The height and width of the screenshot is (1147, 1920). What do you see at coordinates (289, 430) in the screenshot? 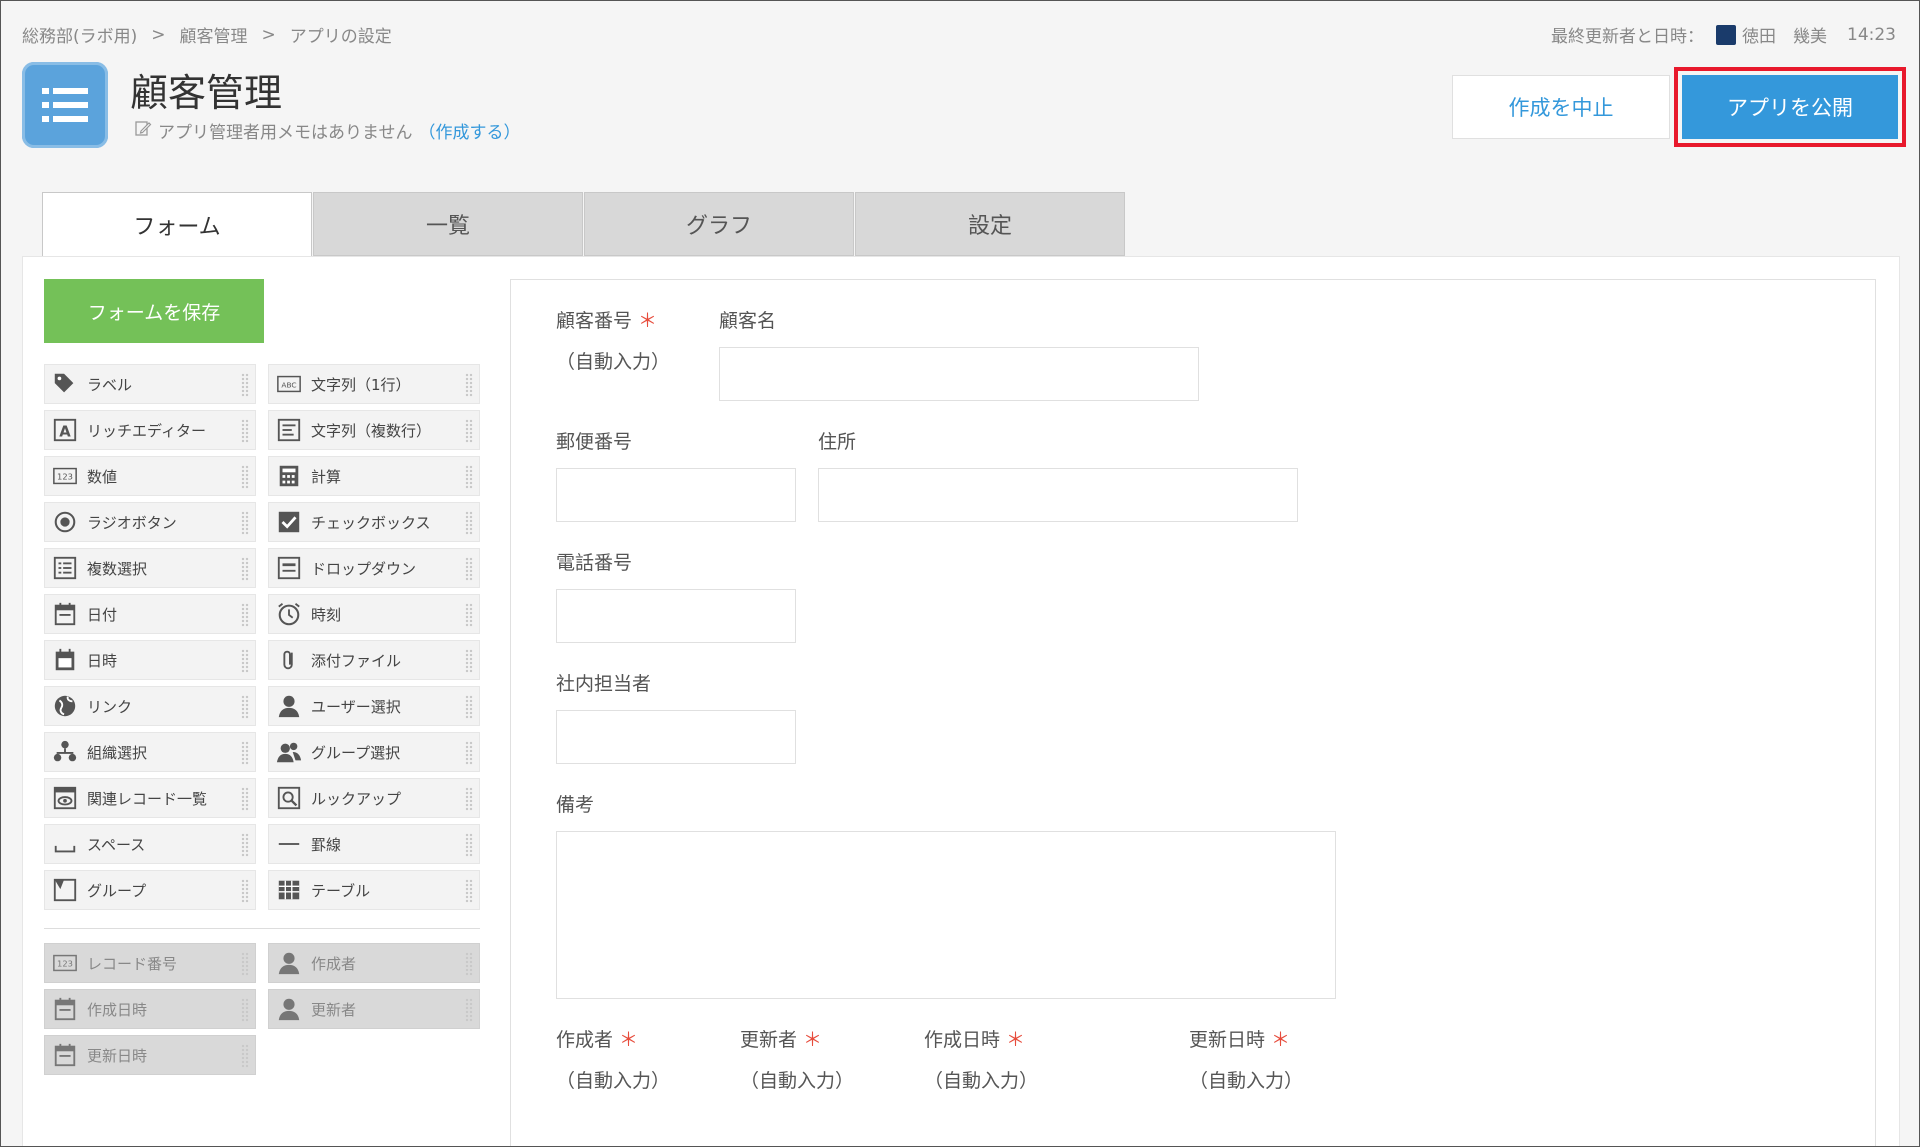
I see `multiline-icon` at bounding box center [289, 430].